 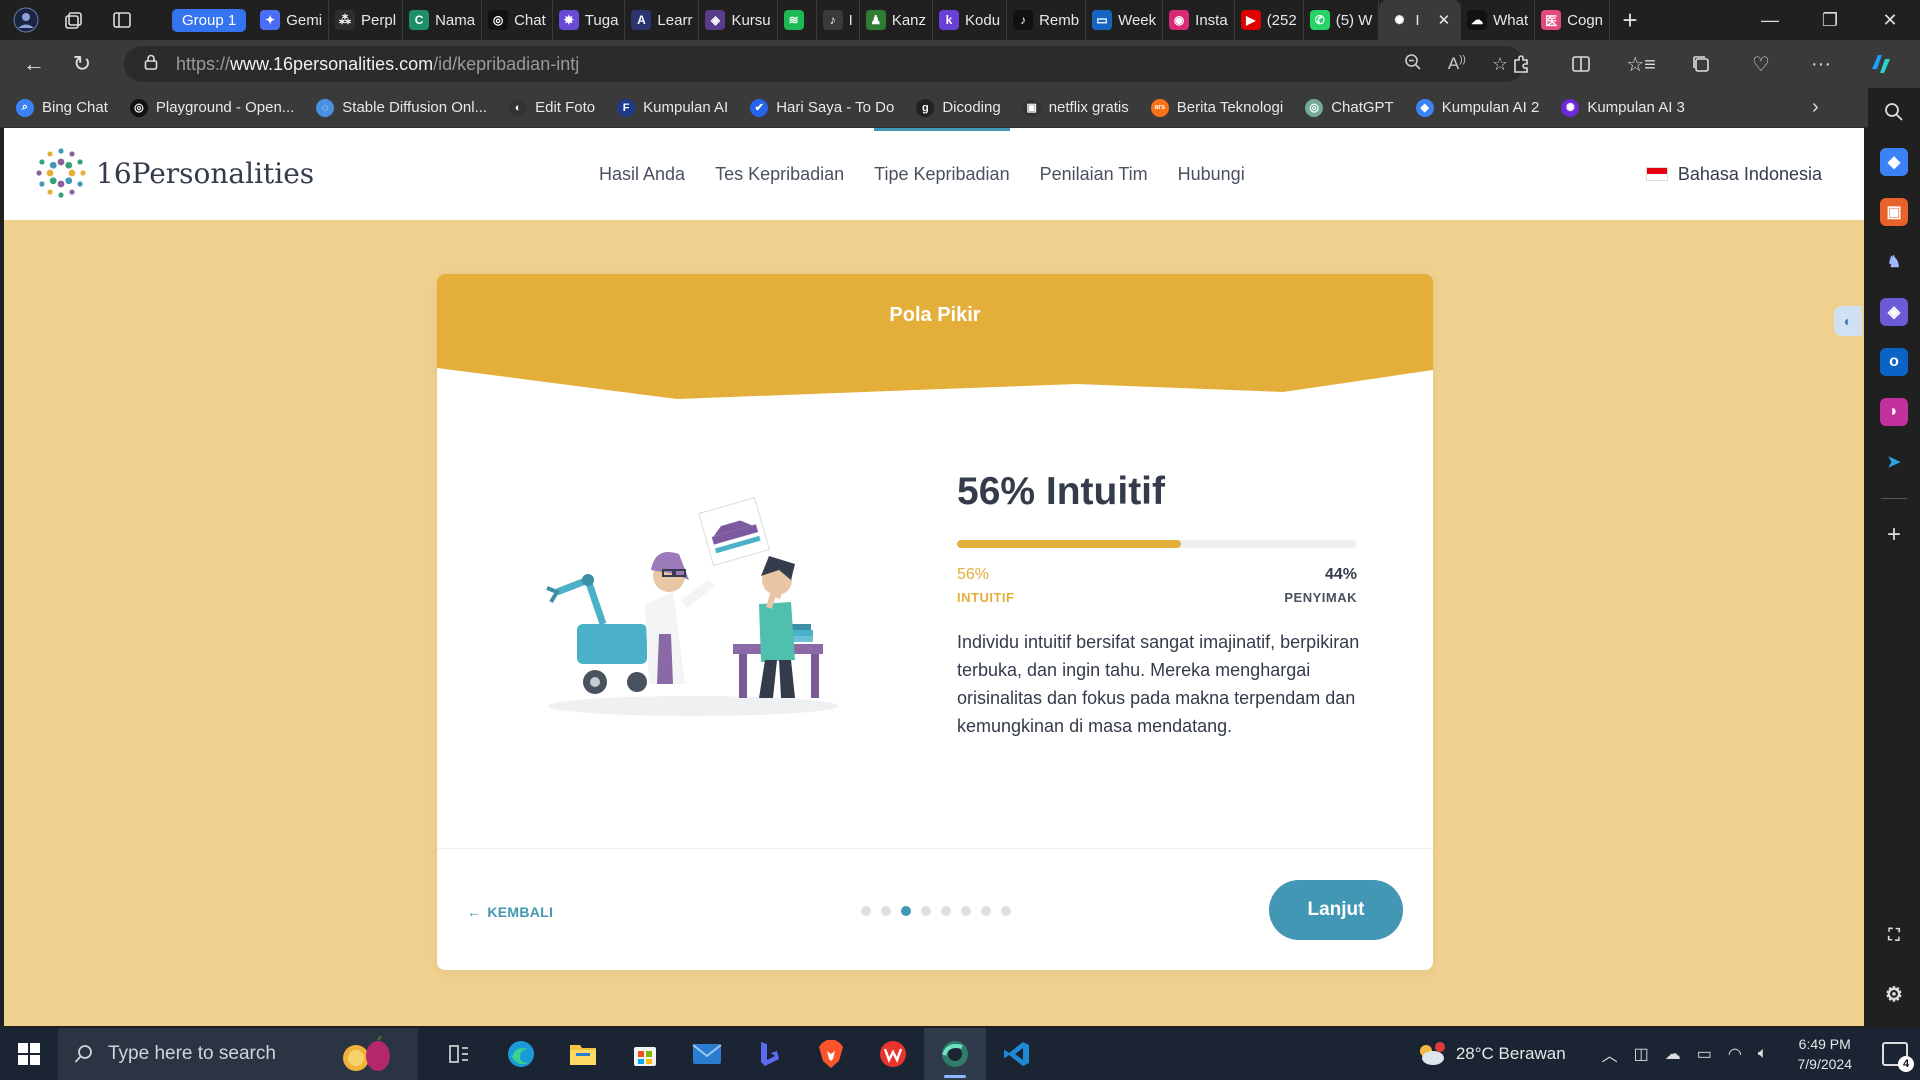 I want to click on tray-meet-icon: ◫, so click(x=1641, y=1054).